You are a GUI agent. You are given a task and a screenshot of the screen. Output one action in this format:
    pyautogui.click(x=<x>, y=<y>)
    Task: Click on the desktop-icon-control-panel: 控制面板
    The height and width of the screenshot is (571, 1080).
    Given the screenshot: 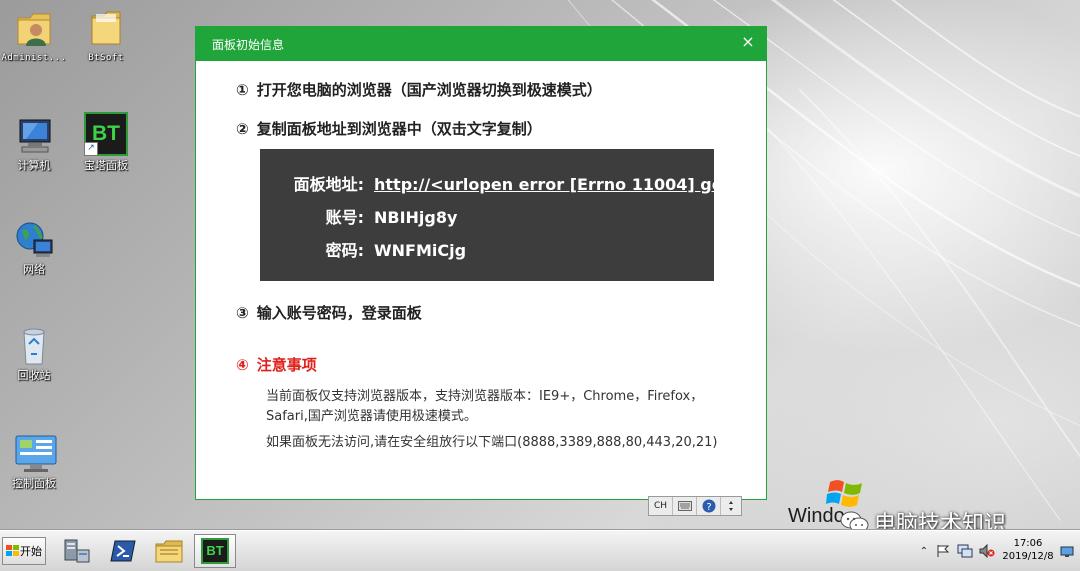 What is the action you would take?
    pyautogui.click(x=36, y=462)
    